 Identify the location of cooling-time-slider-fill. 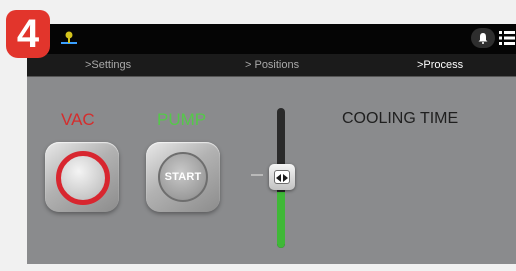
(281, 220).